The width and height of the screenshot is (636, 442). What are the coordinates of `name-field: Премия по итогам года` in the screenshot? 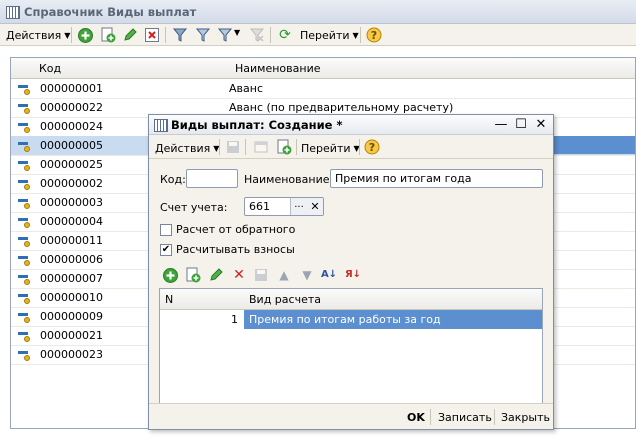 It's located at (436, 178).